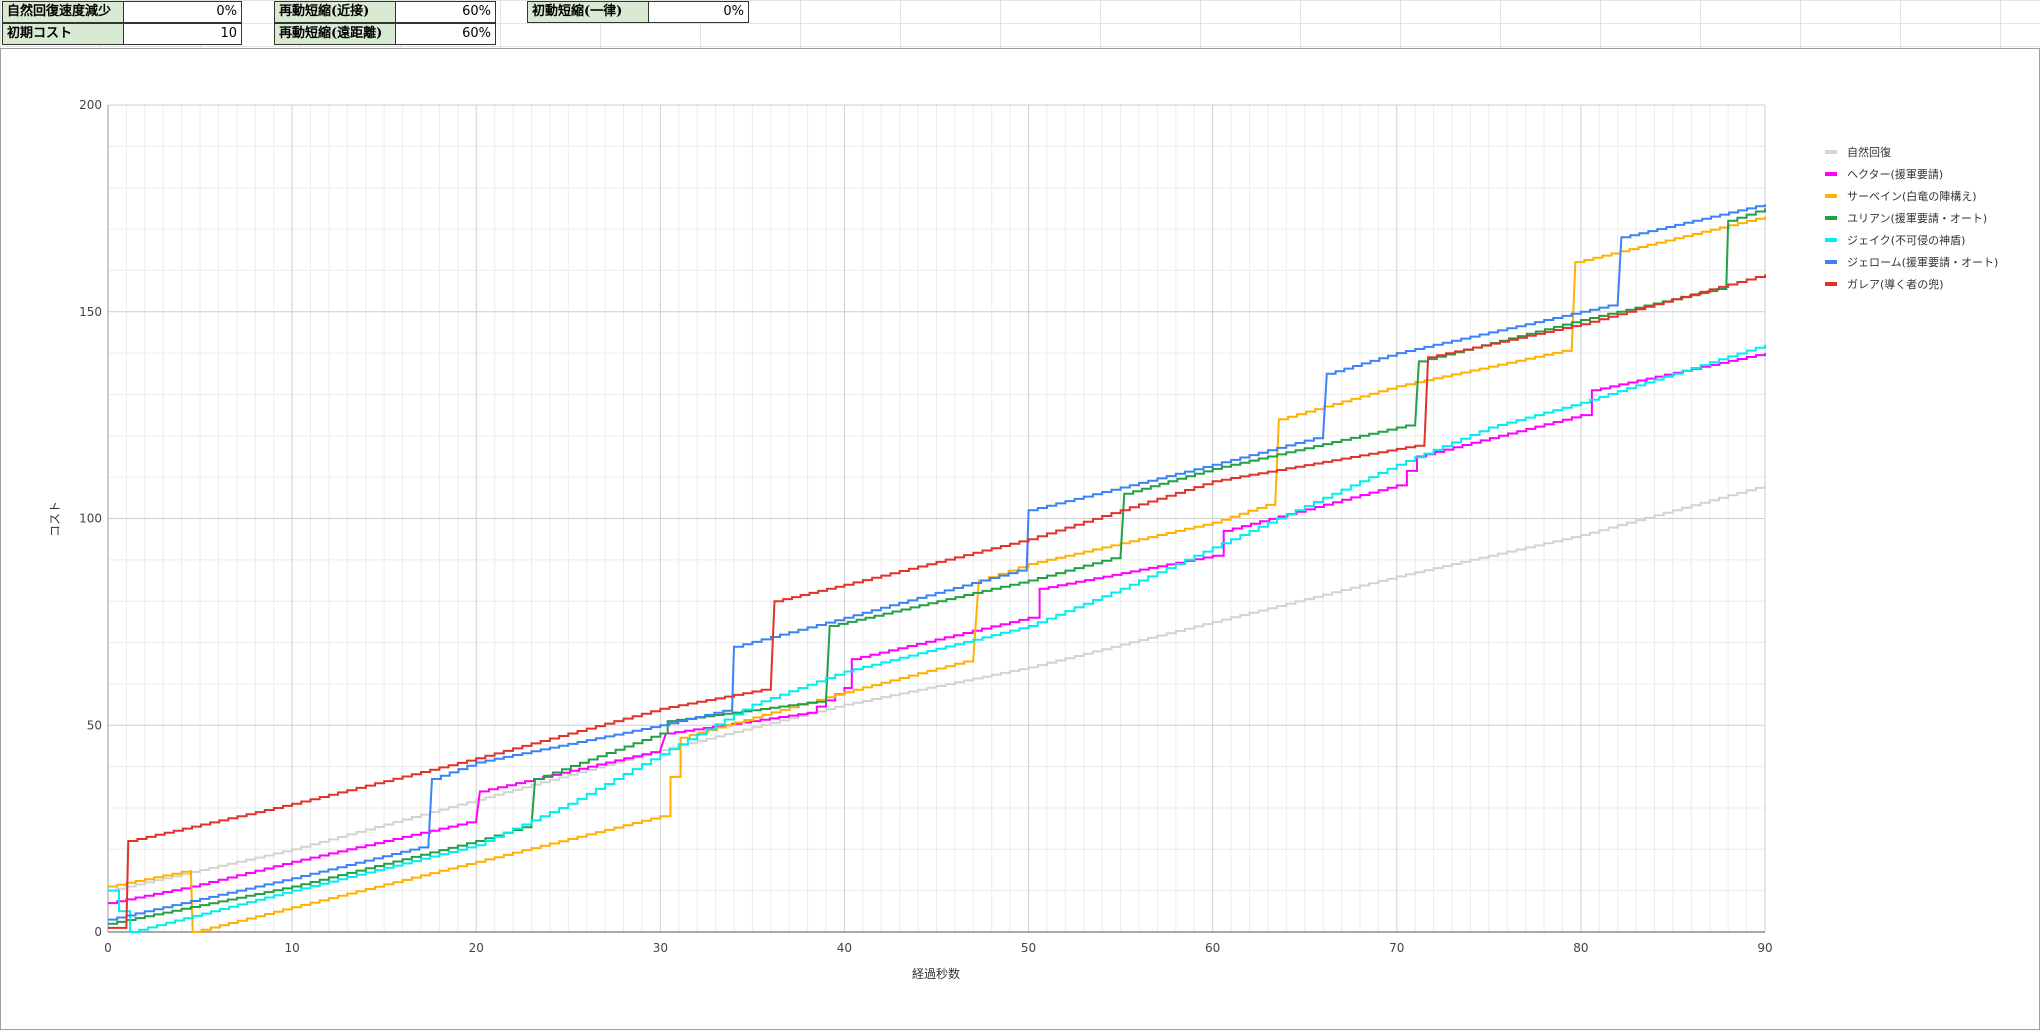 The width and height of the screenshot is (2040, 1033). What do you see at coordinates (335, 12) in the screenshot?
I see `param-label: 再動短縮(近接)` at bounding box center [335, 12].